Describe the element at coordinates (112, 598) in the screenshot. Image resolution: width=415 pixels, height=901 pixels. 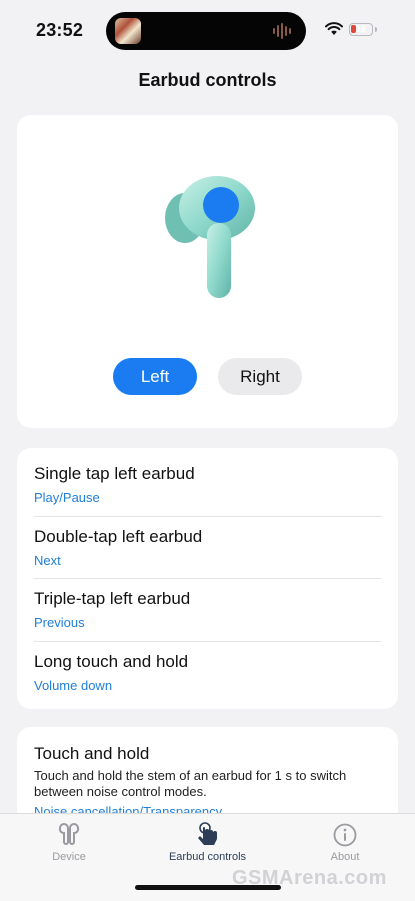
I see `row-title: Triple-tap left earbud` at that location.